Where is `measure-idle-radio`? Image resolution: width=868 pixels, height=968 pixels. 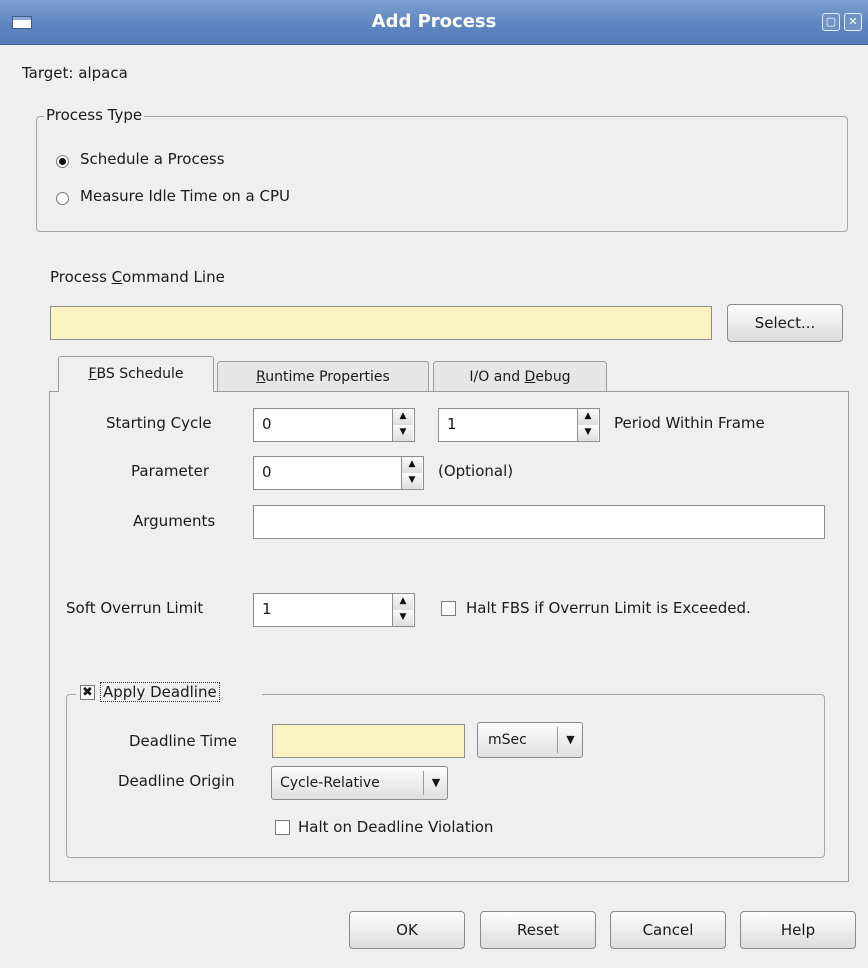 measure-idle-radio is located at coordinates (62, 198).